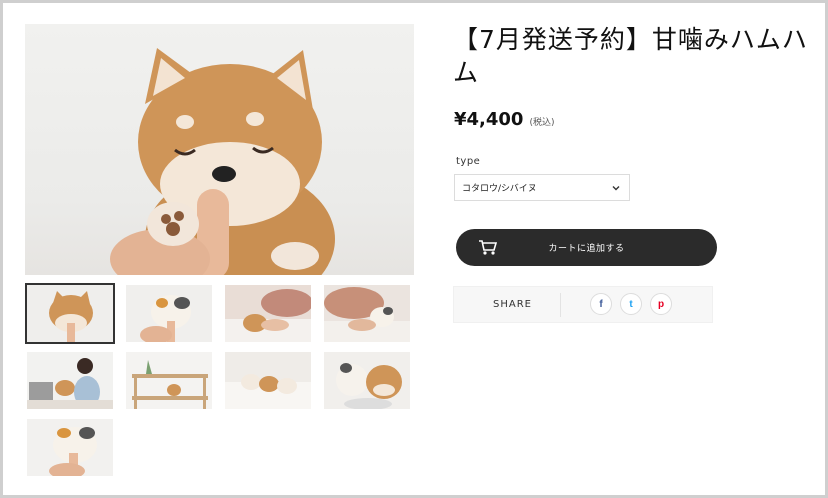 This screenshot has width=828, height=498. I want to click on add-to-cart-button: カートに追加する, so click(586, 247).